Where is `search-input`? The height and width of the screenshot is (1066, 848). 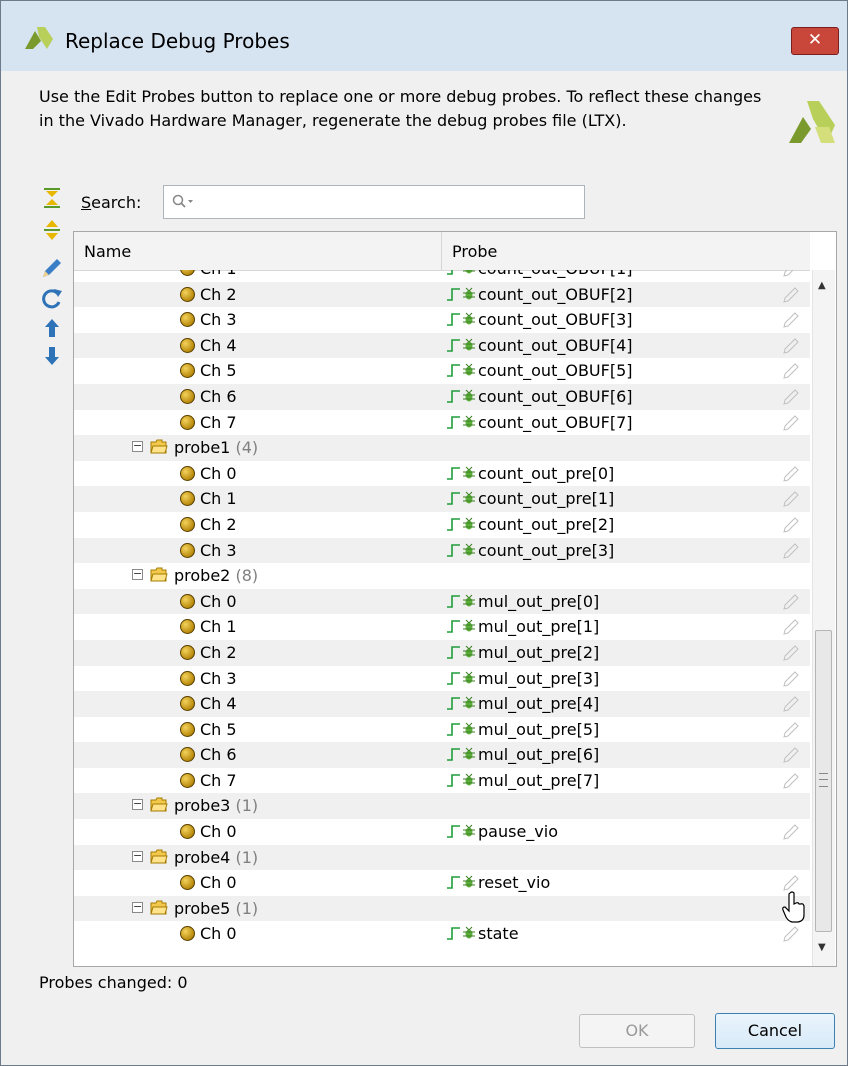
search-input is located at coordinates (374, 202).